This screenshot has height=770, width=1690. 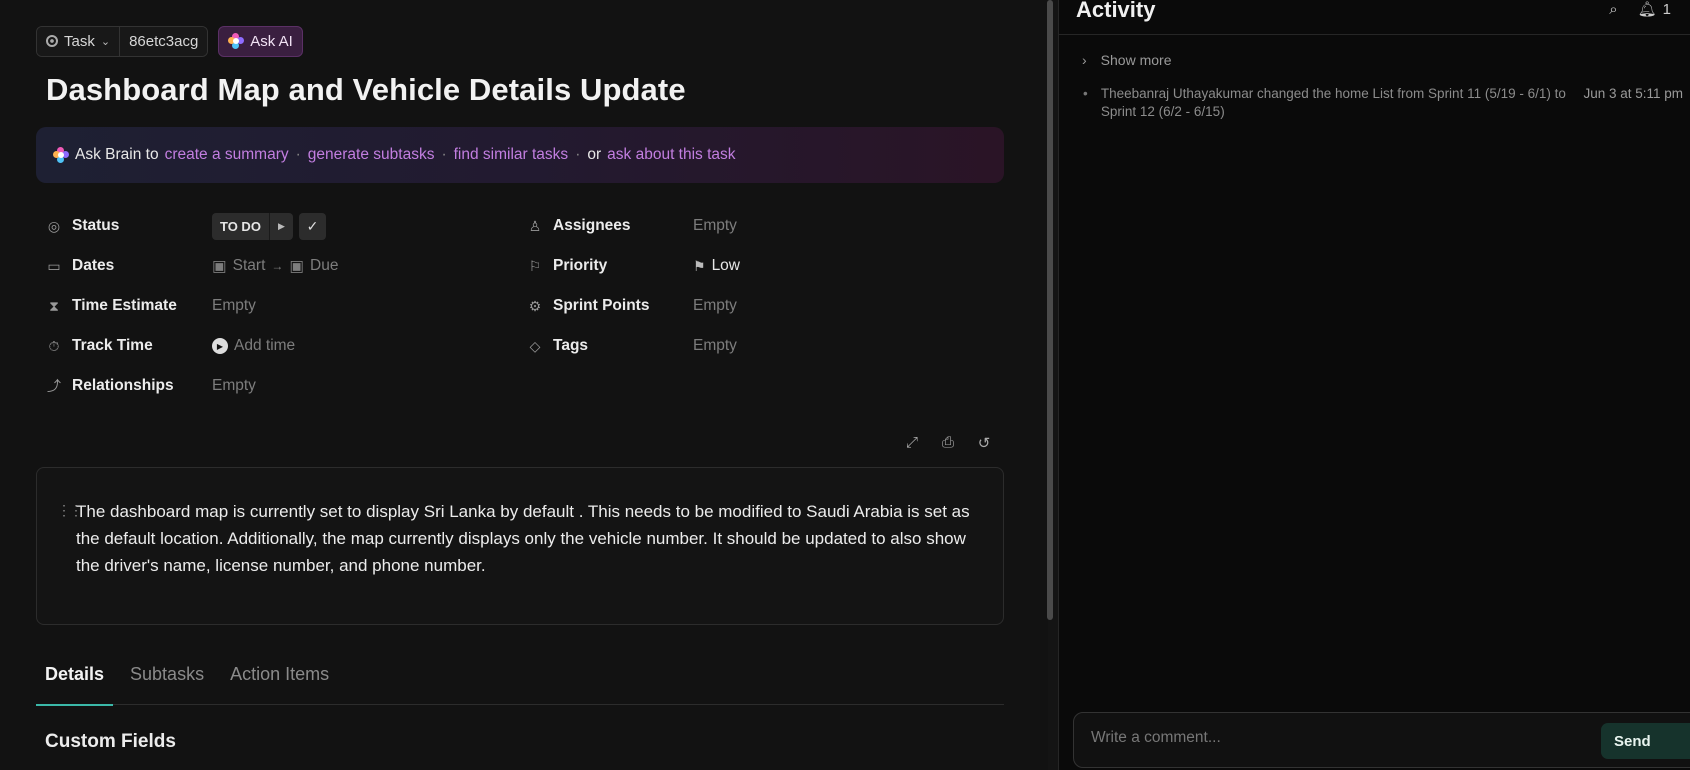 I want to click on task-type-label: Task, so click(x=79, y=41).